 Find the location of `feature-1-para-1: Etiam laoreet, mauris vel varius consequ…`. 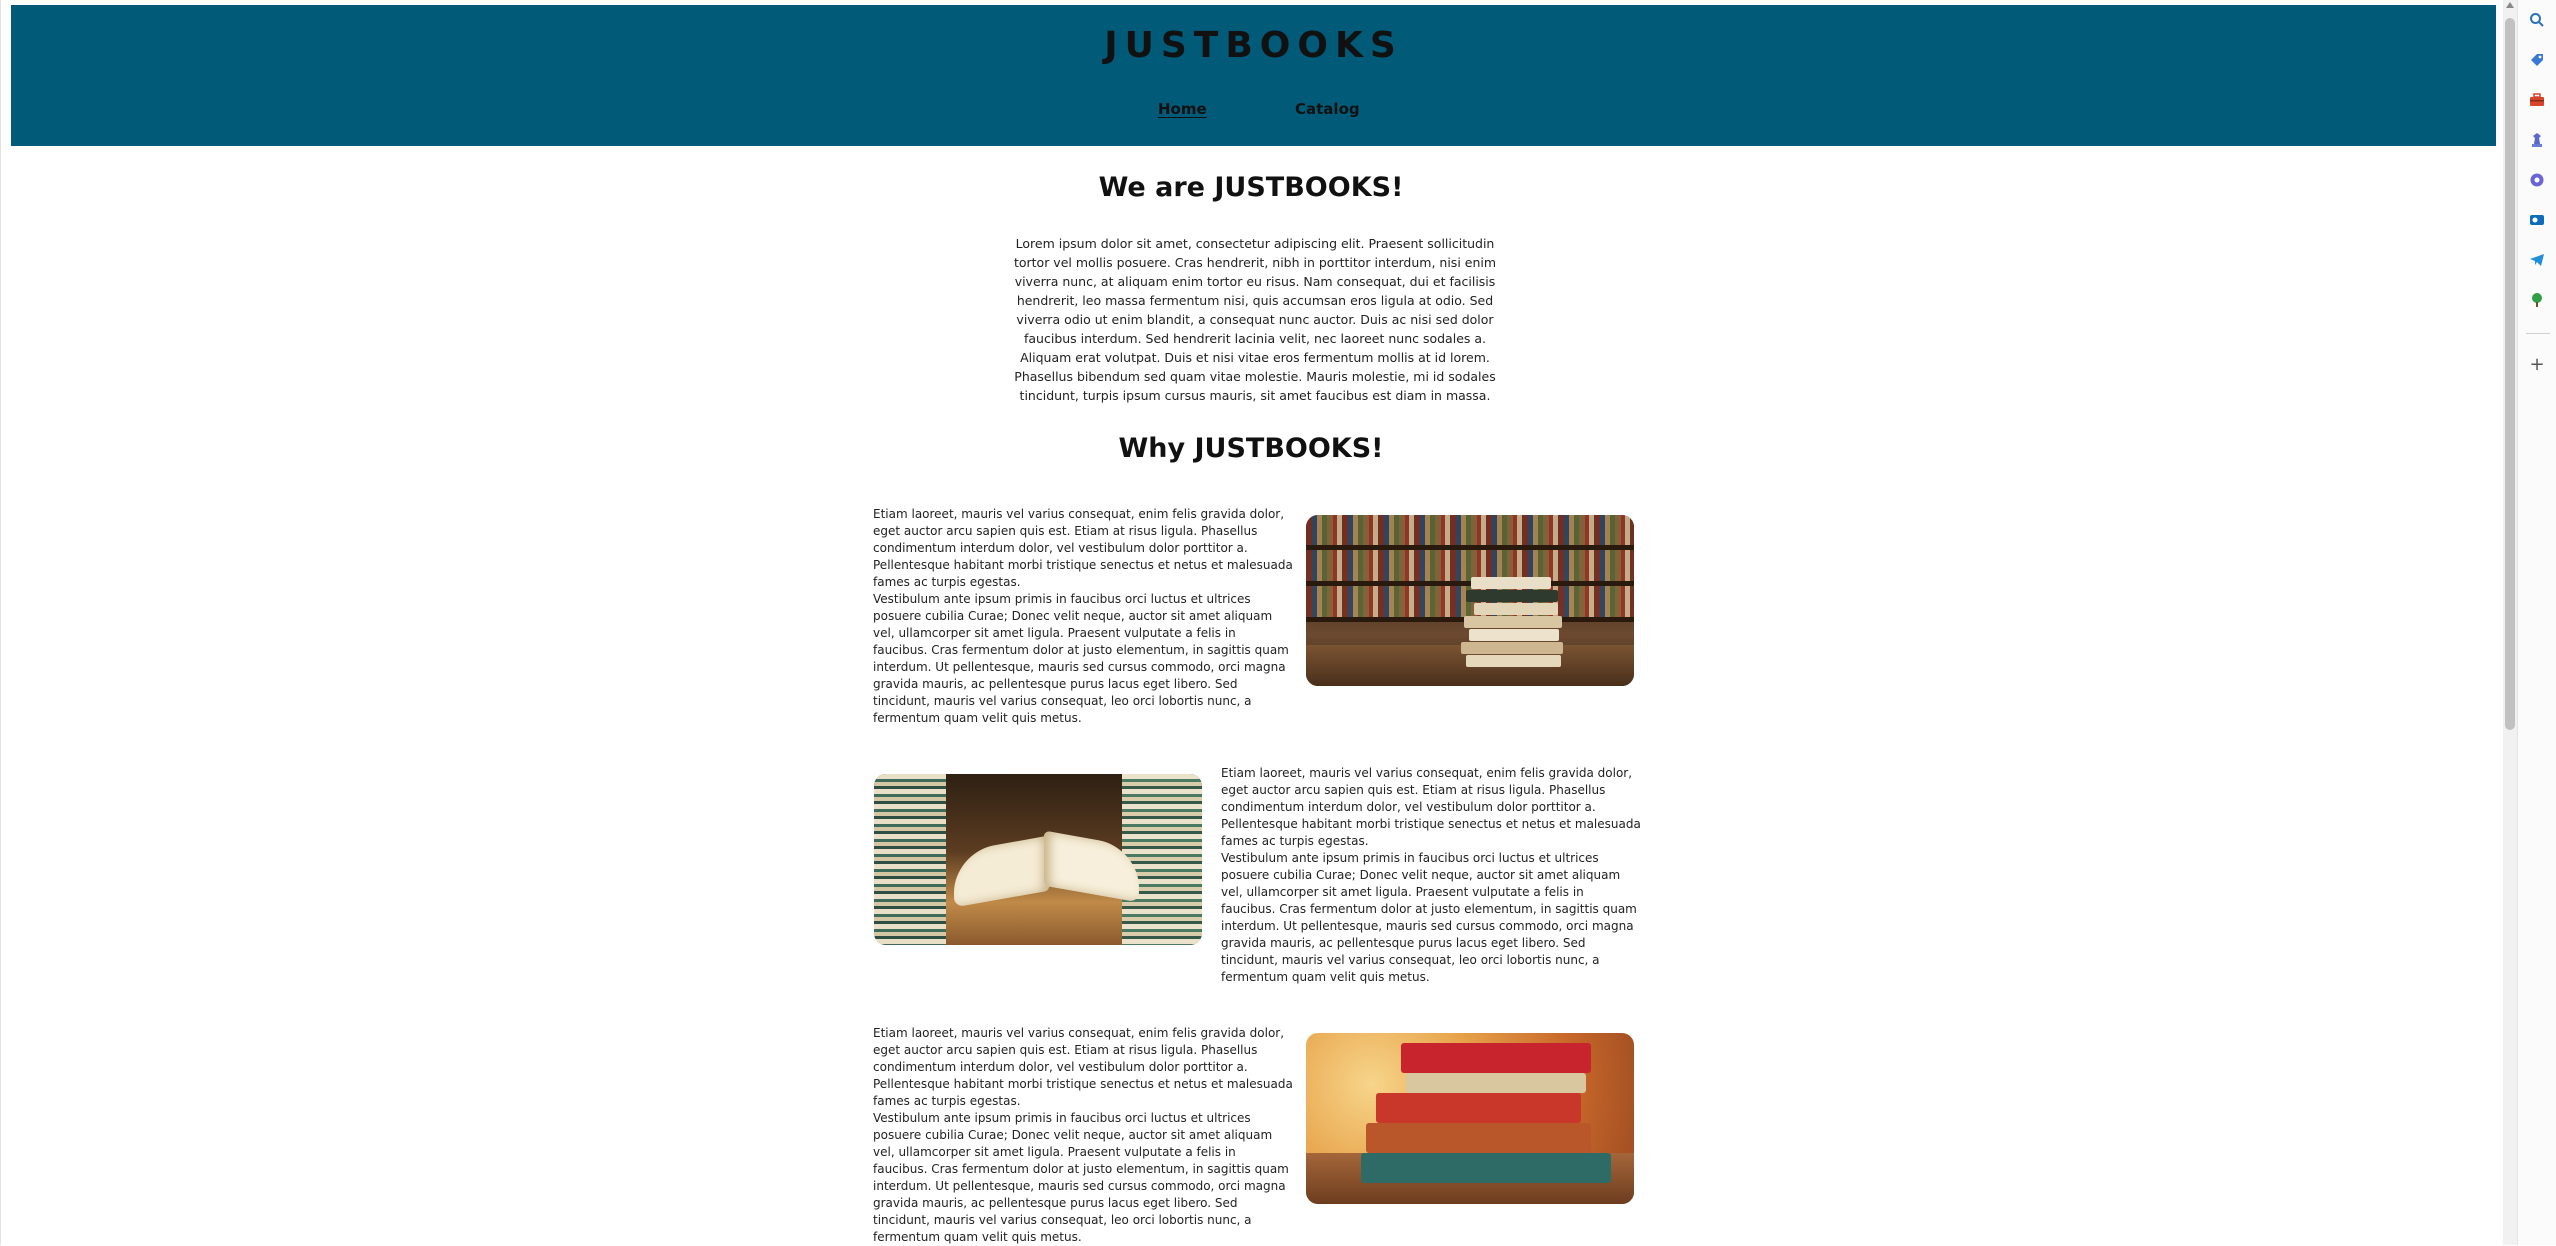

feature-1-para-1: Etiam laoreet, mauris vel varius consequ… is located at coordinates (1083, 548).